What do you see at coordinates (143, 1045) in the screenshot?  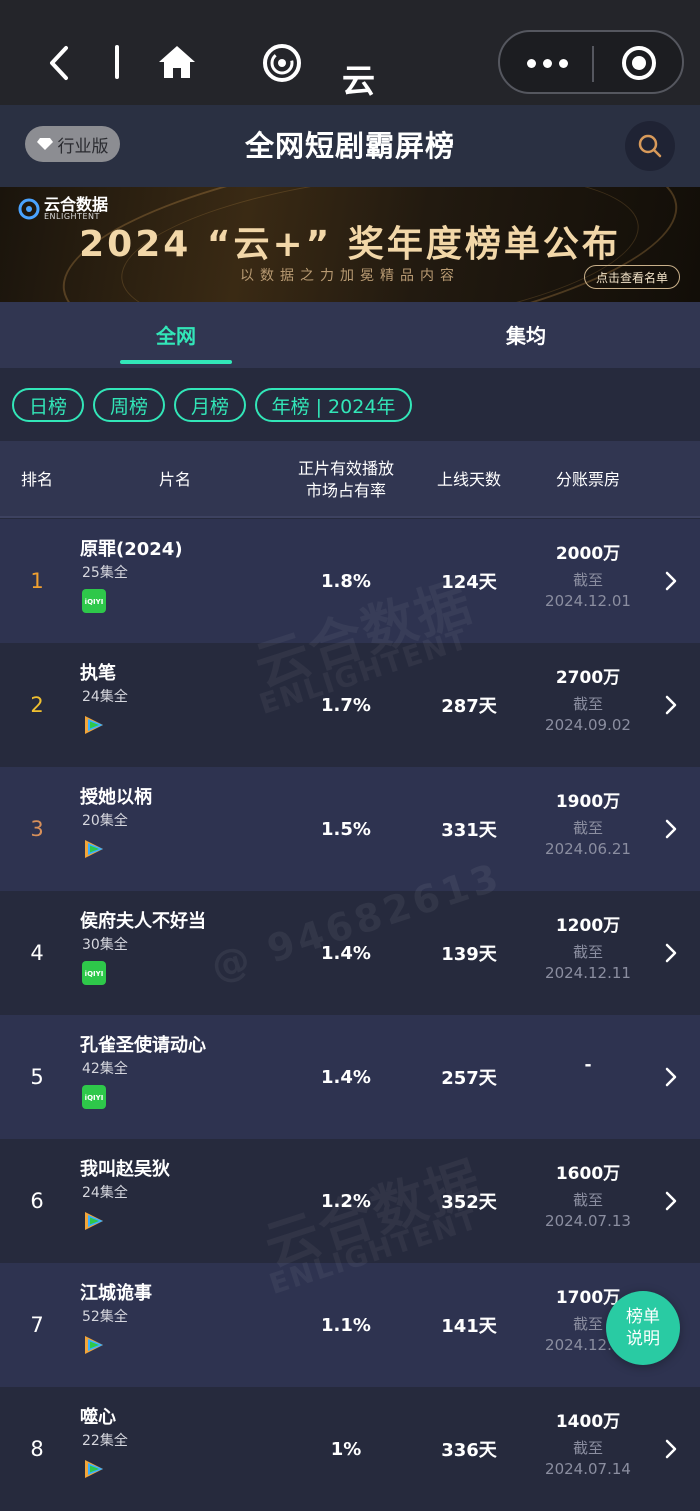 I see `drama-title: 孔雀圣使请动心` at bounding box center [143, 1045].